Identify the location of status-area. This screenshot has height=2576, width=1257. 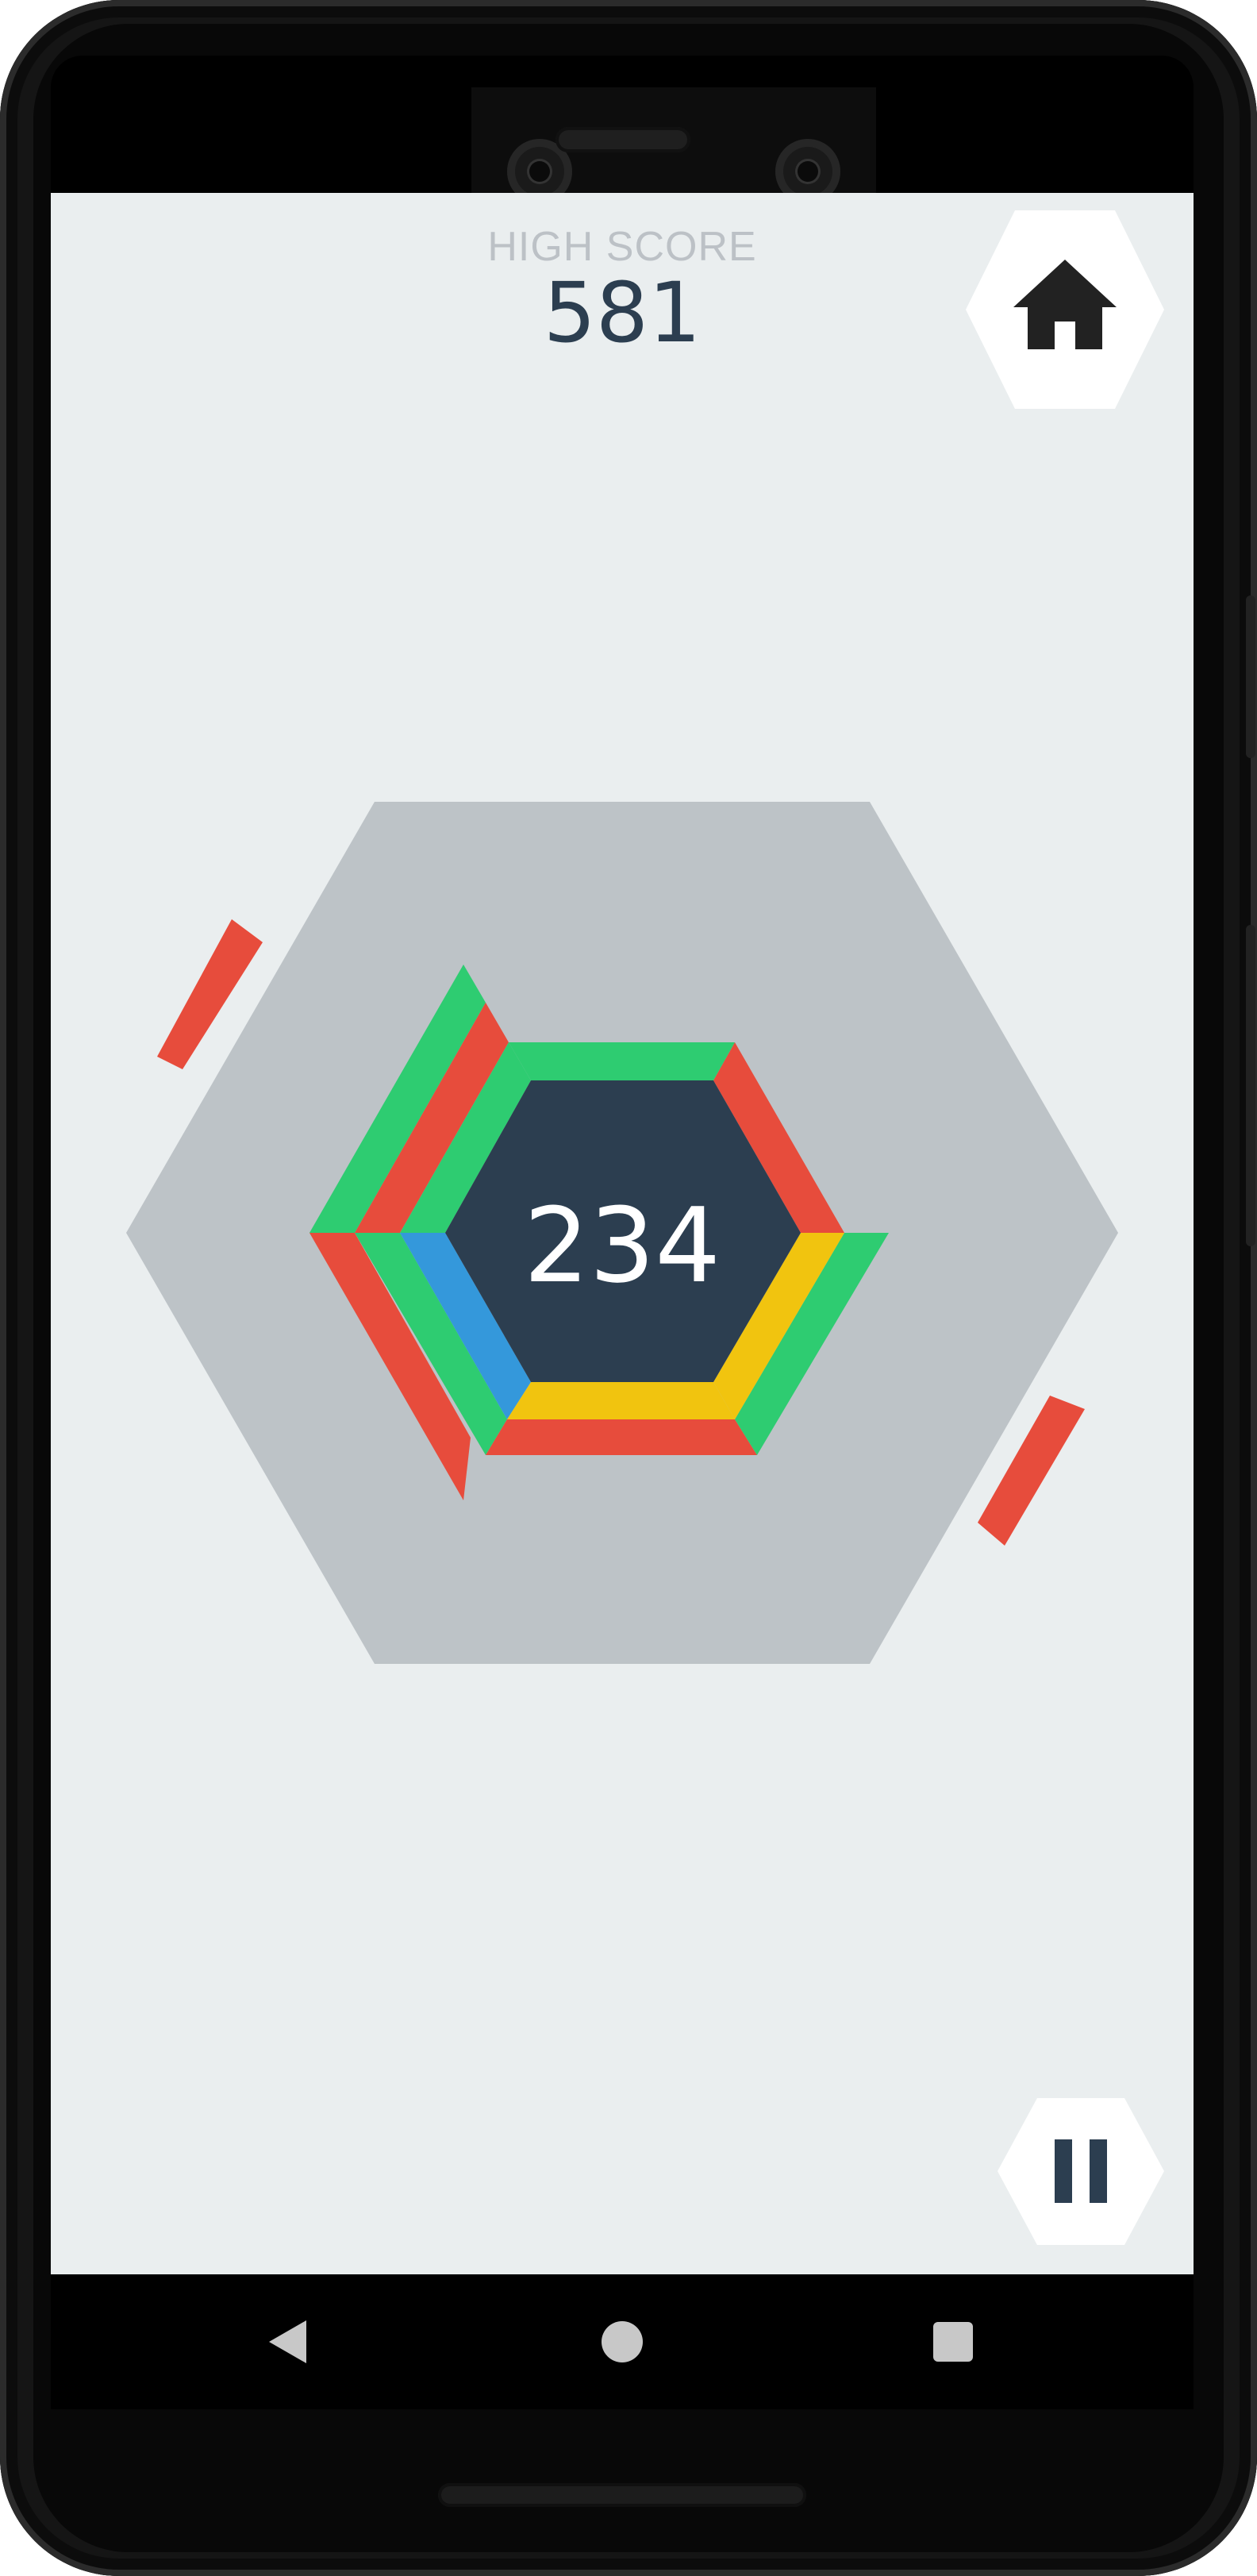
(622, 151).